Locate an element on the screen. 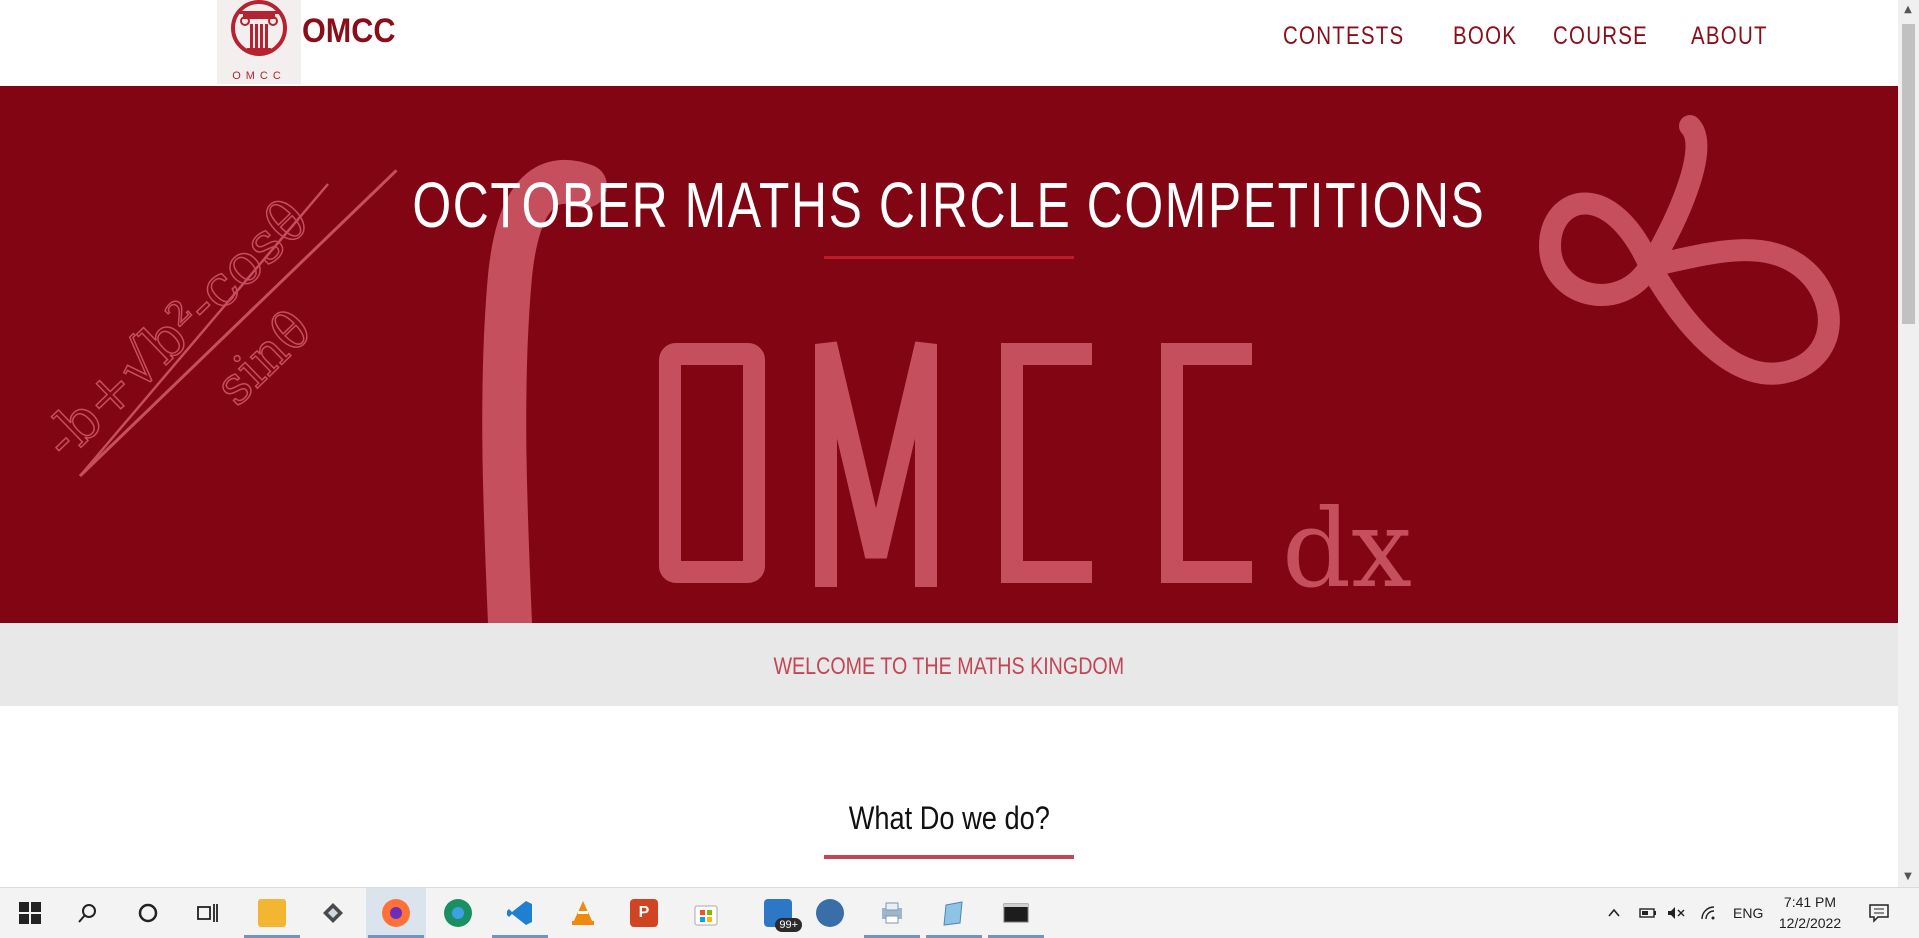 The width and height of the screenshot is (1919, 938). section-title: What Do we do? is located at coordinates (949, 818).